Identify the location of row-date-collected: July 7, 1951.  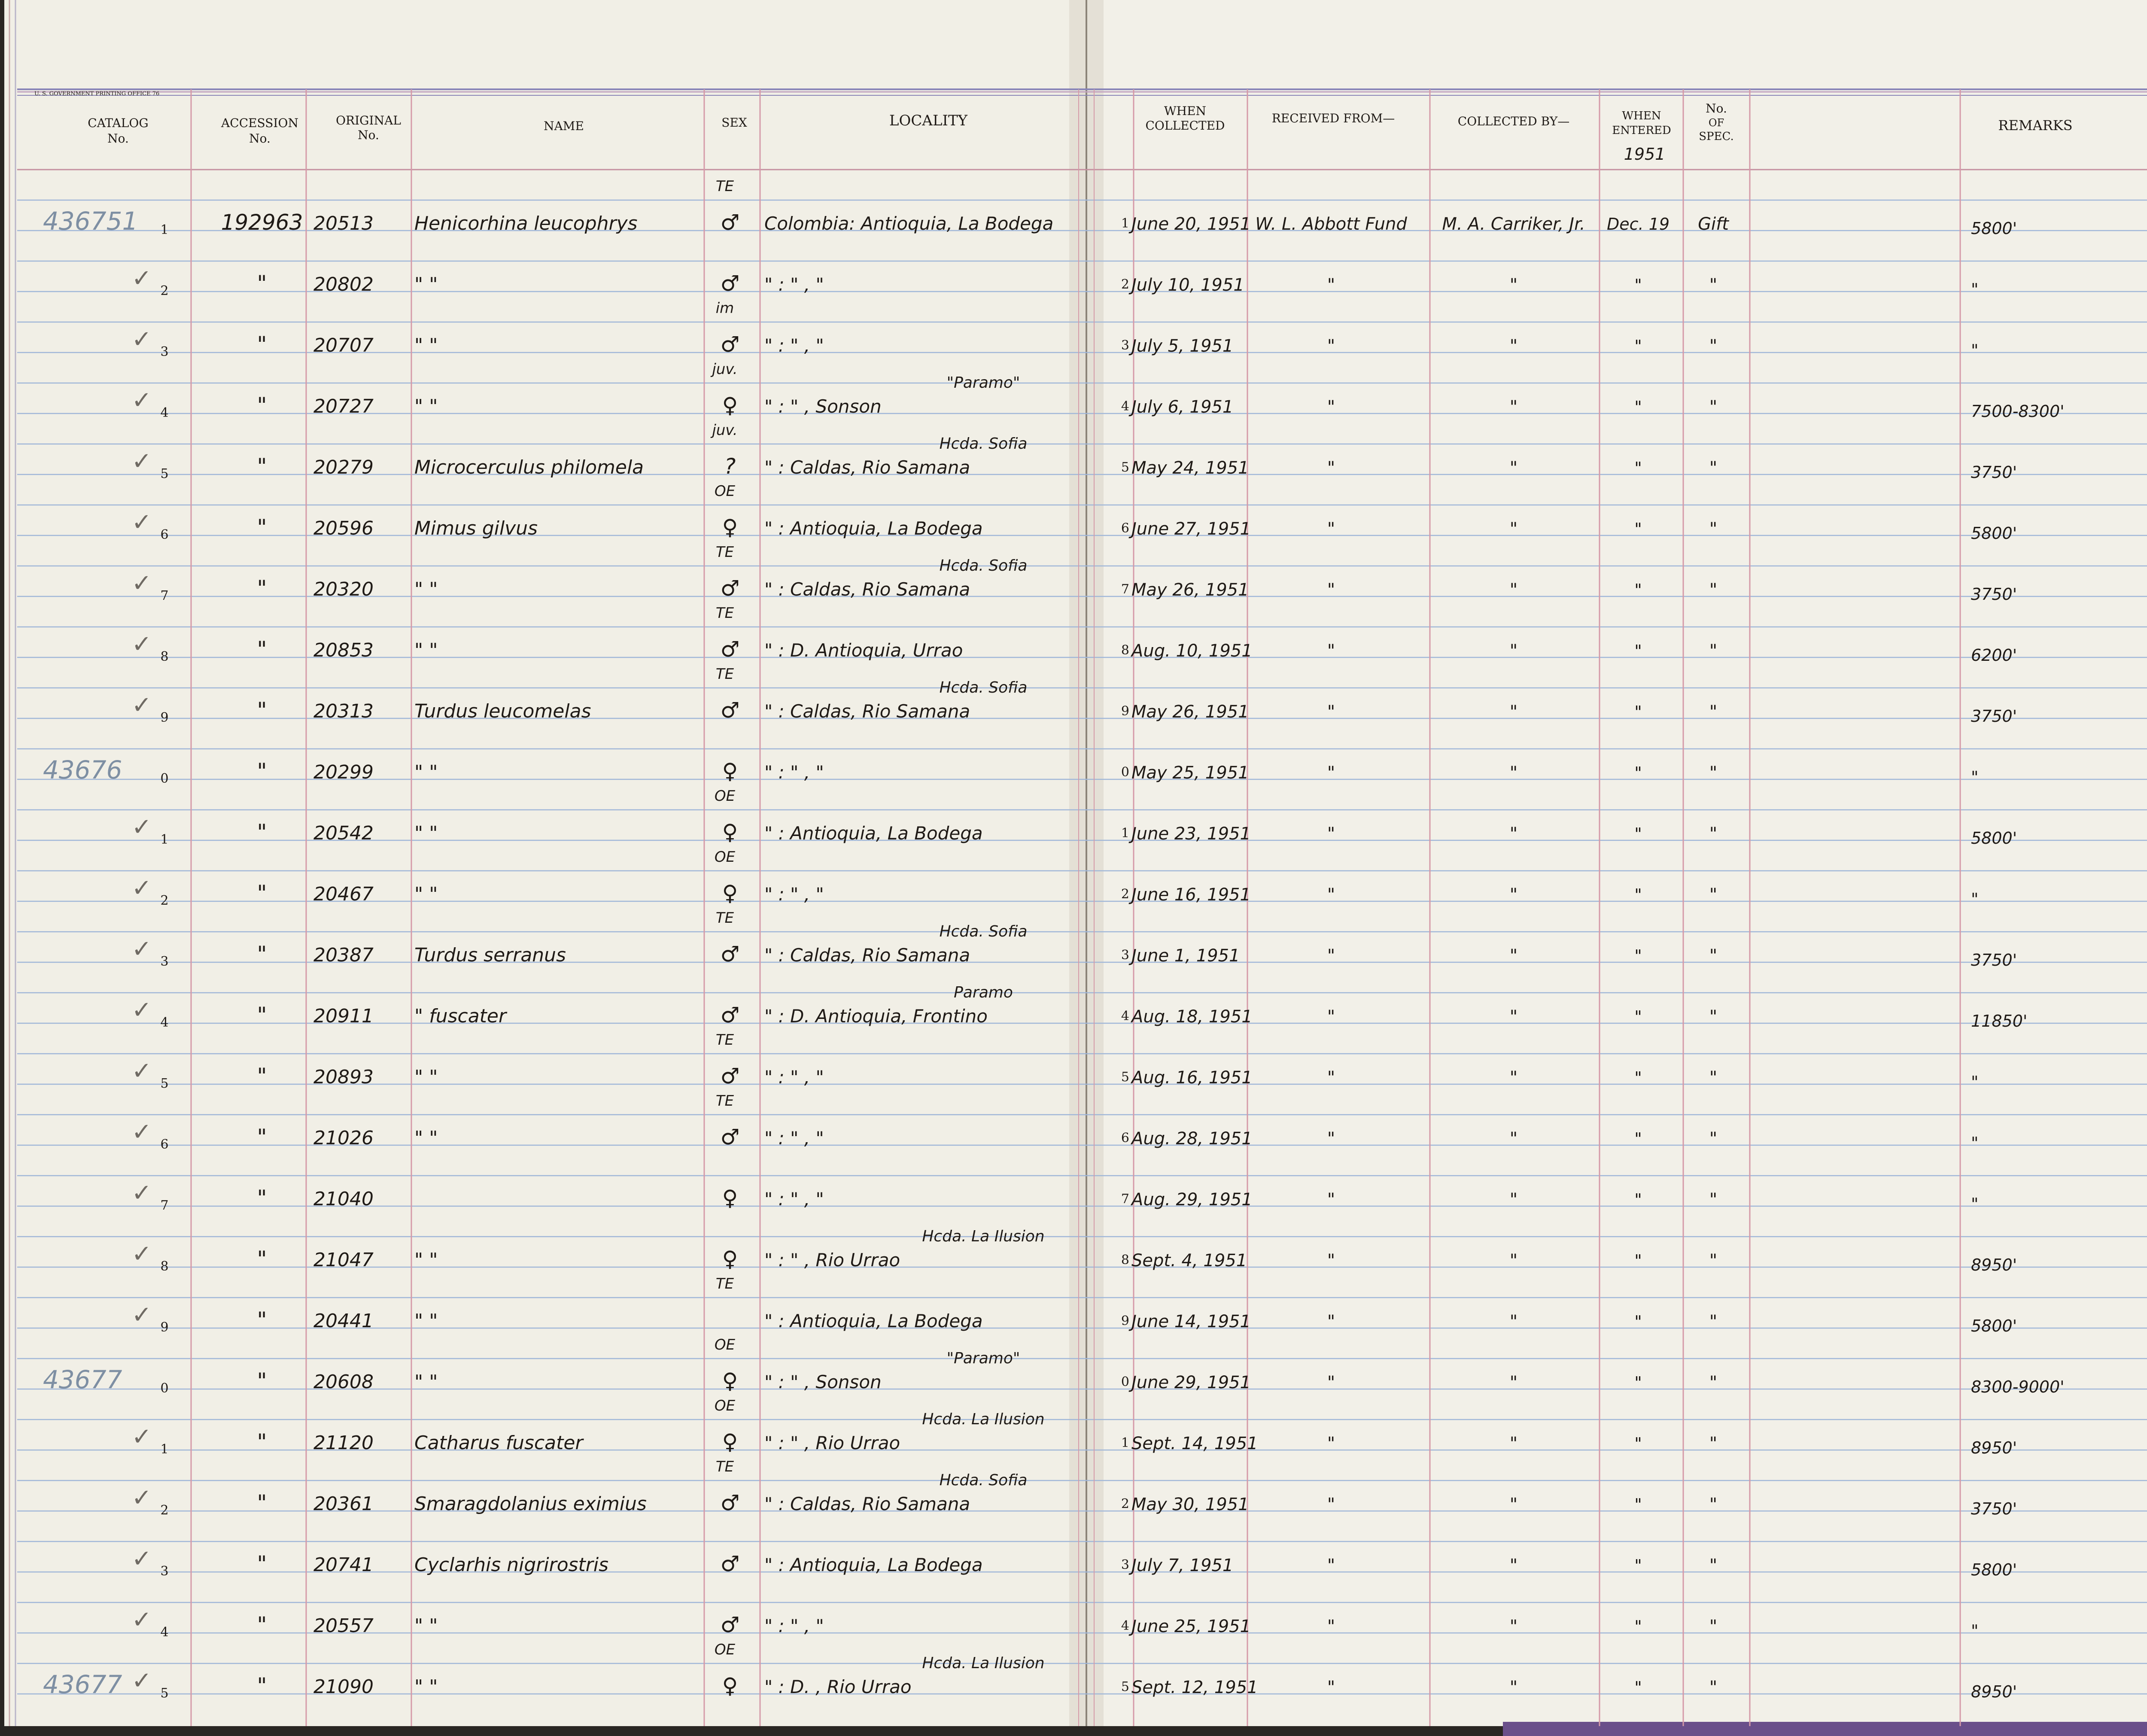
(1180, 1565).